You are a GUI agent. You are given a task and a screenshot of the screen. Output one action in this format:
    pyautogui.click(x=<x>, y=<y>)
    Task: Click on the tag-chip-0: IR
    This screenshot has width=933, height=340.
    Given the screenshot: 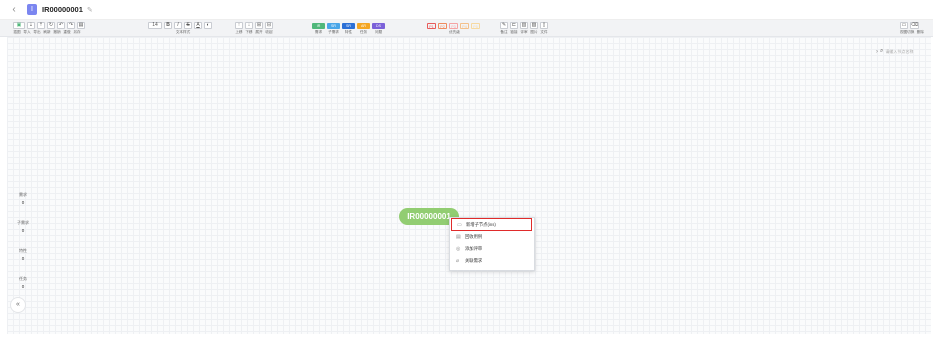 What is the action you would take?
    pyautogui.click(x=318, y=25)
    